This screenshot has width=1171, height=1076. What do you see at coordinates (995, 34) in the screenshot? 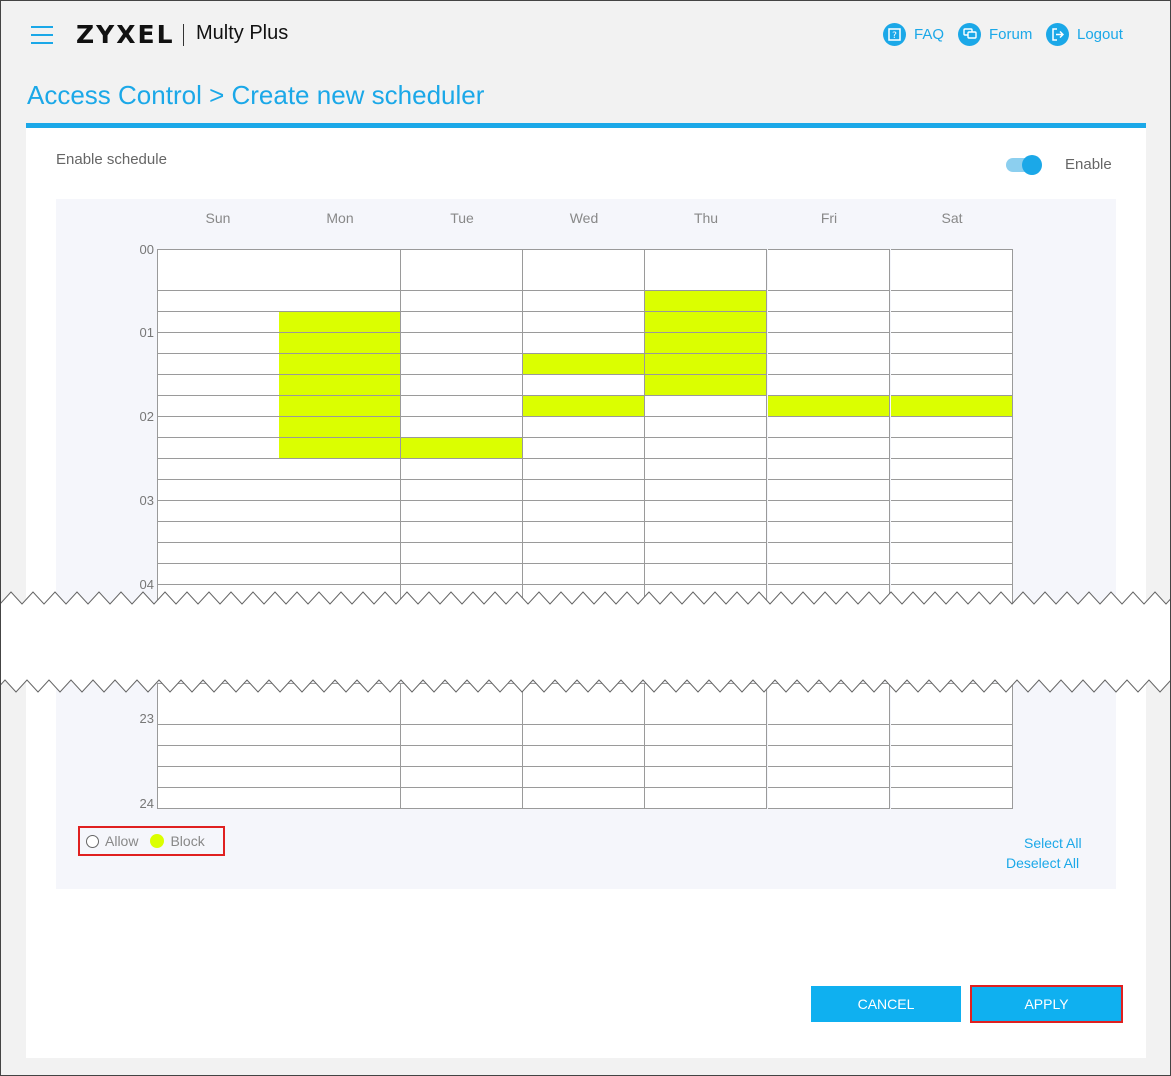
I see `forum-link: Forum` at bounding box center [995, 34].